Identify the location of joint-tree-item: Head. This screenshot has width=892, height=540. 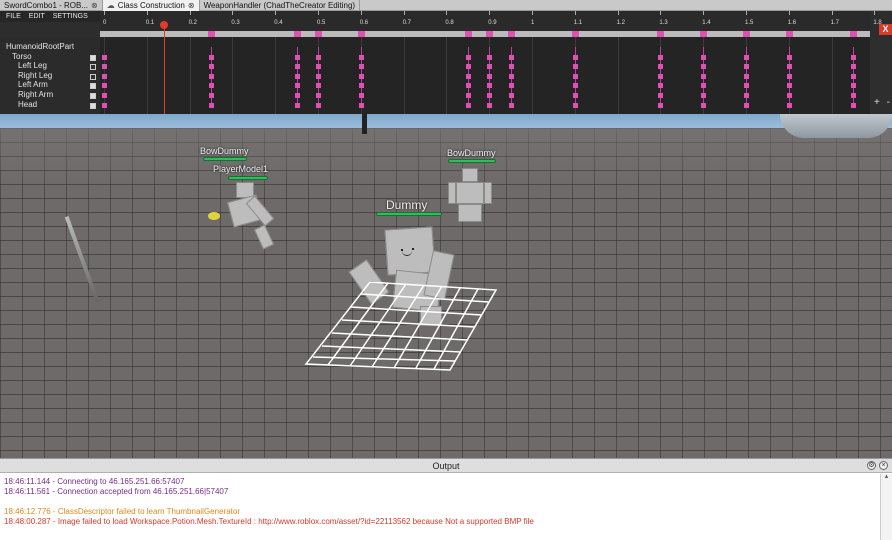
(27, 104).